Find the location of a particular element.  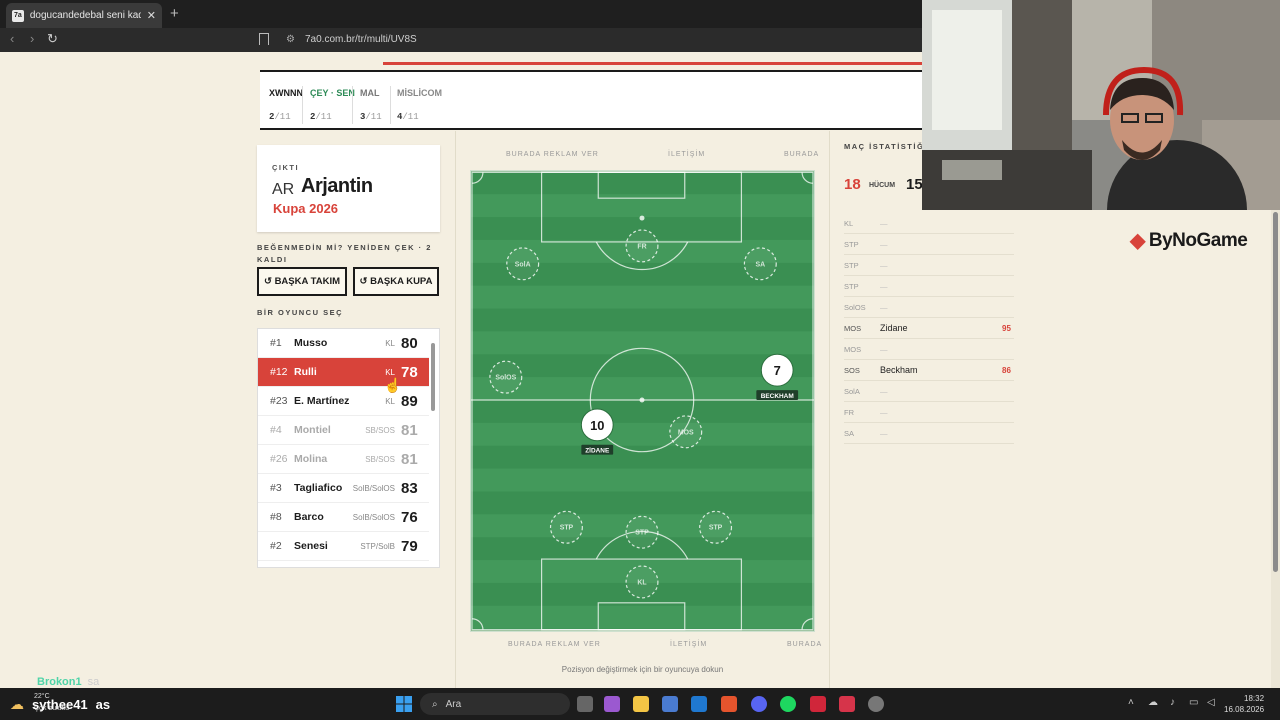

player-name: Senesi is located at coordinates (311, 546).